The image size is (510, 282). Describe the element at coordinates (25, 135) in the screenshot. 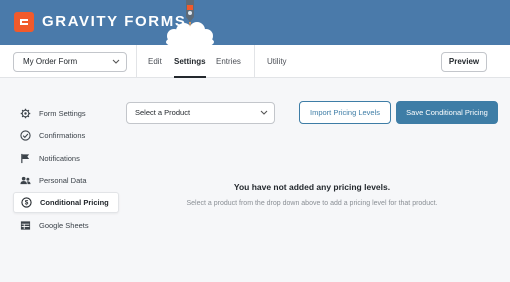

I see `check-circle-icon` at that location.